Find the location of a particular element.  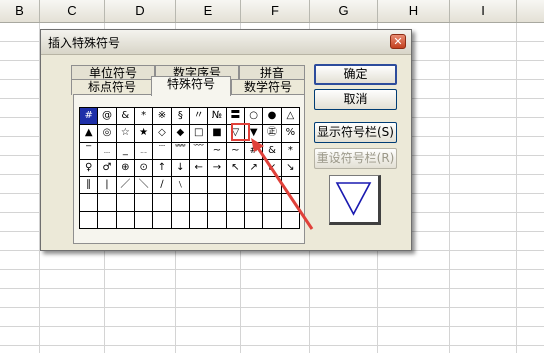

symbol-cell: ↓ is located at coordinates (180, 168).